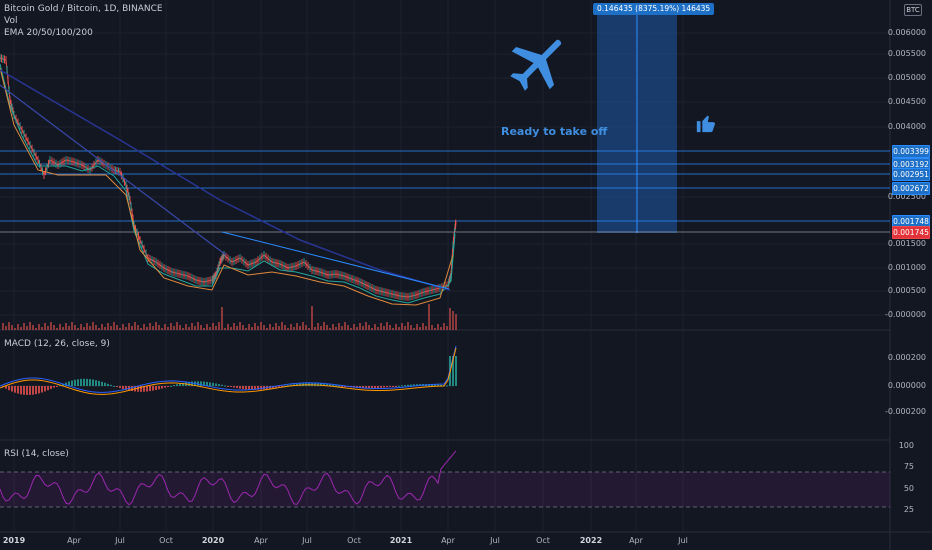  What do you see at coordinates (911, 188) in the screenshot?
I see `price-tag: 0.002672` at bounding box center [911, 188].